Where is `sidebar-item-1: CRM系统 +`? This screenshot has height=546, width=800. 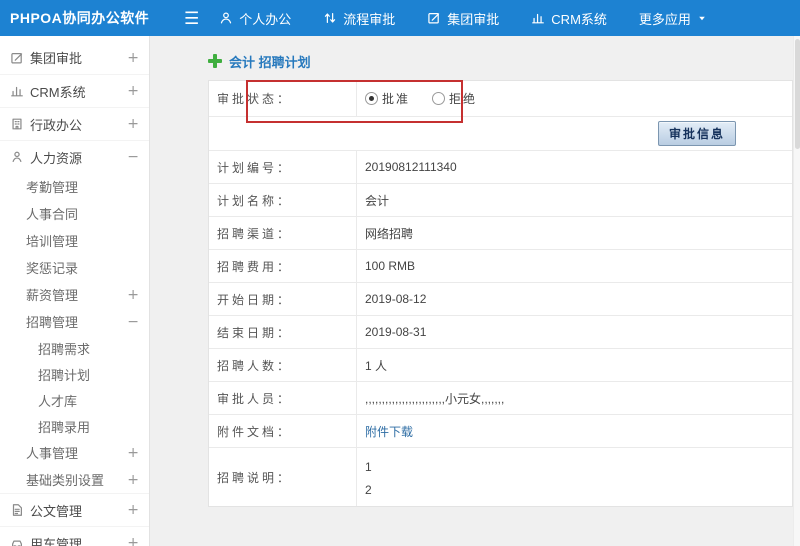 sidebar-item-1: CRM系统 + is located at coordinates (74, 90).